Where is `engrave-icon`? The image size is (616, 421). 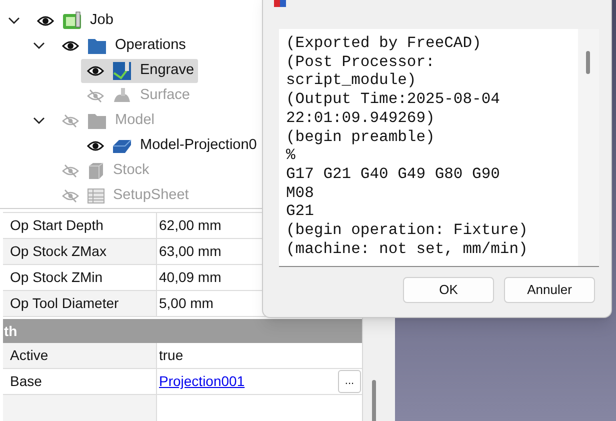
engrave-icon is located at coordinates (122, 70).